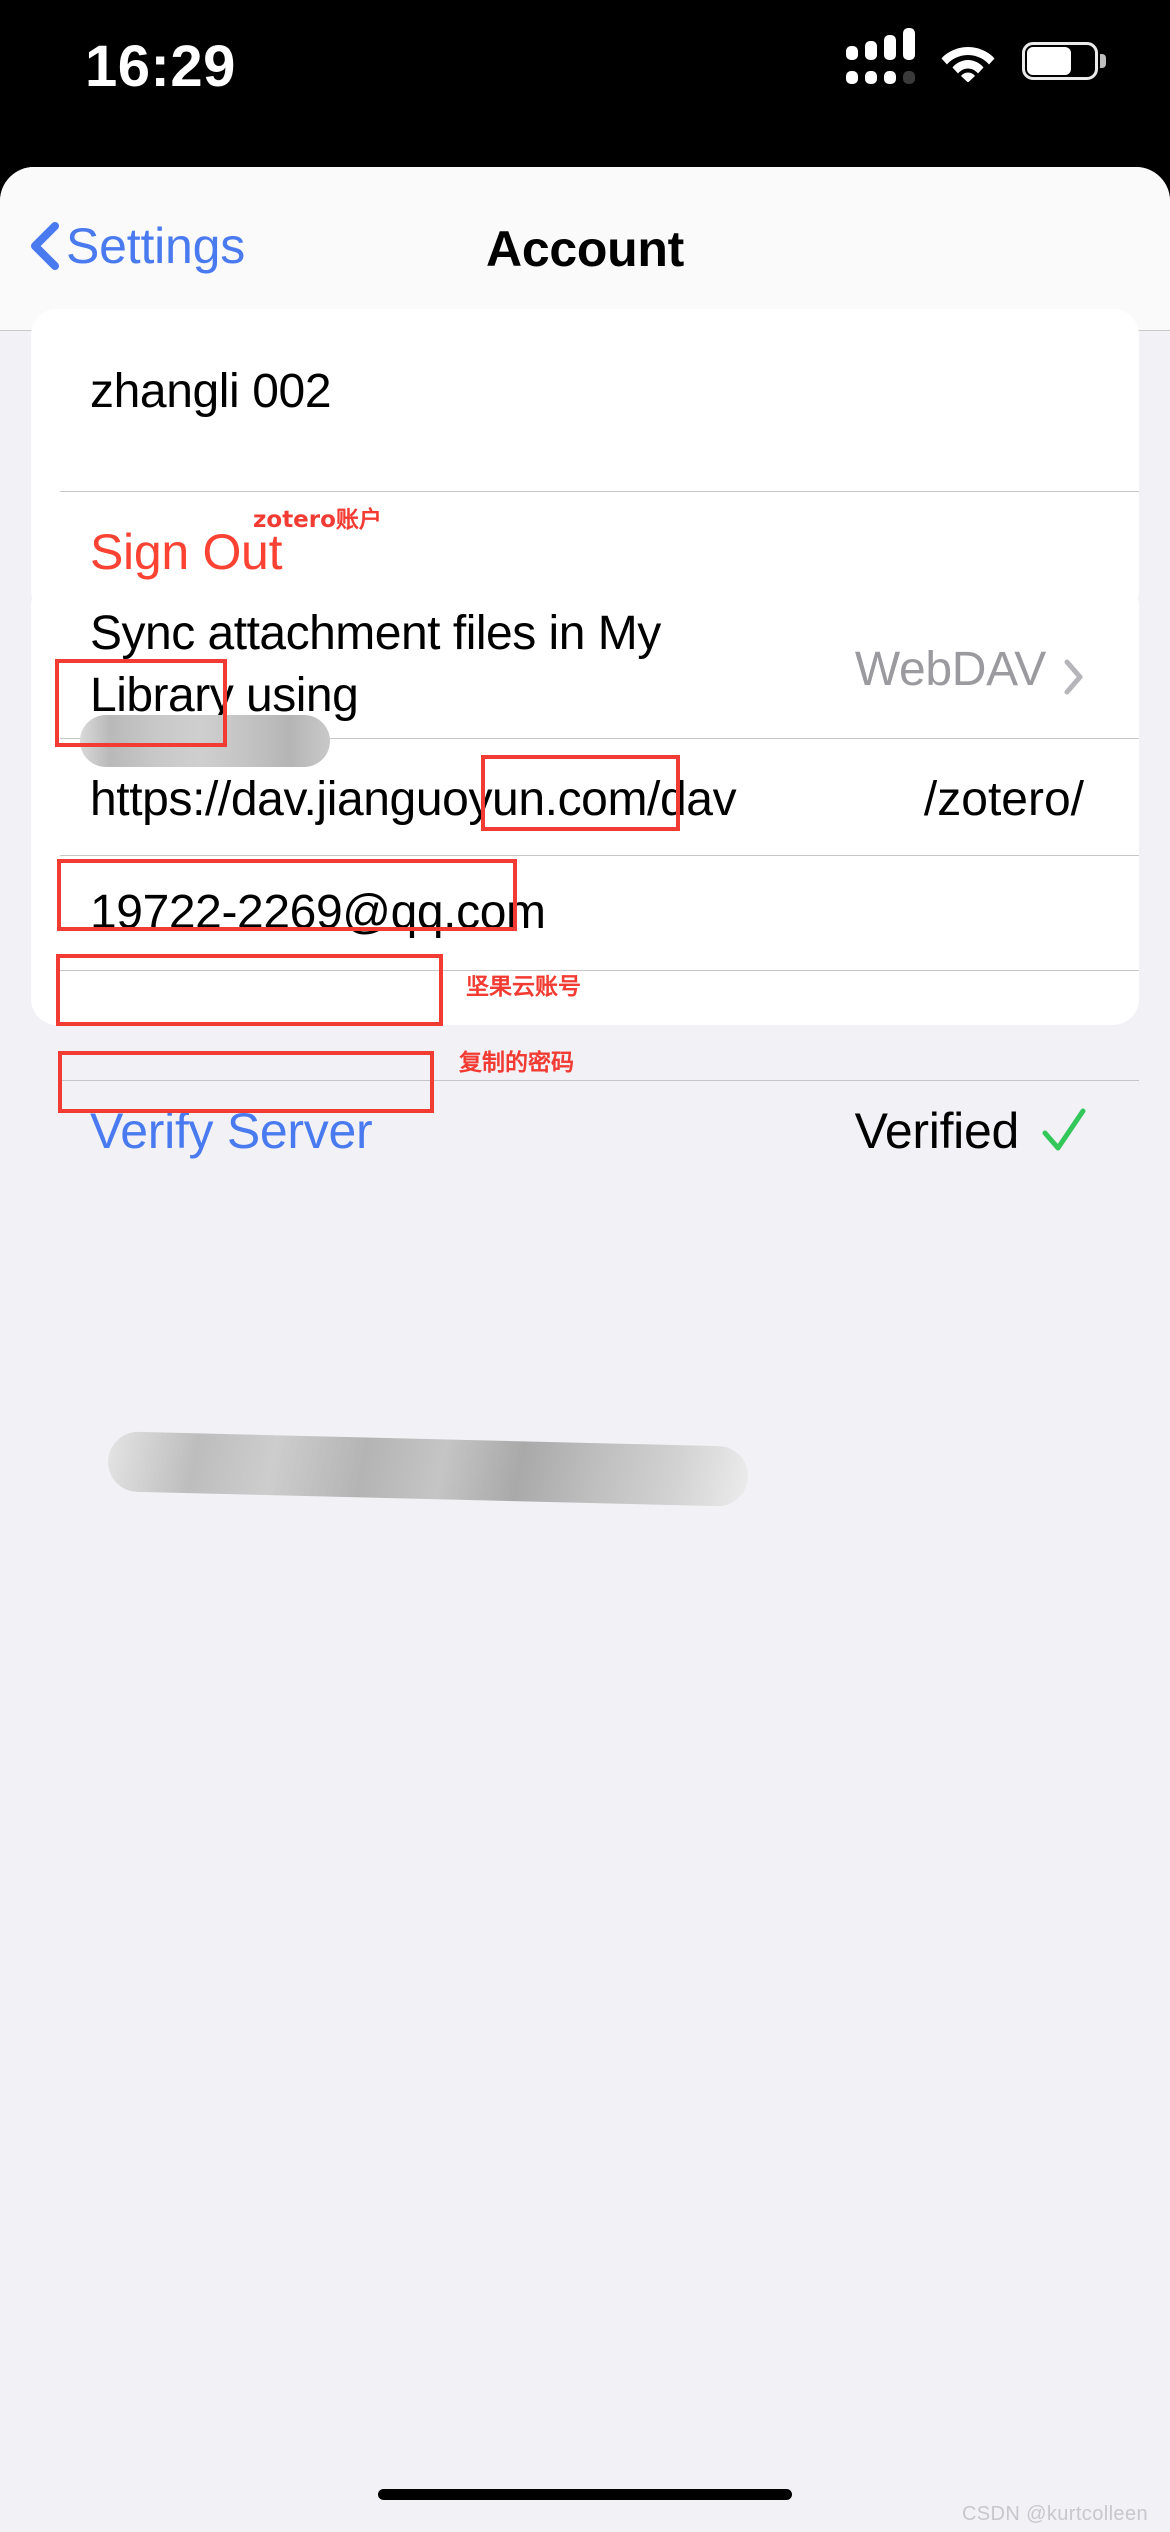  I want to click on annotation-box-webdav-password, so click(246, 1082).